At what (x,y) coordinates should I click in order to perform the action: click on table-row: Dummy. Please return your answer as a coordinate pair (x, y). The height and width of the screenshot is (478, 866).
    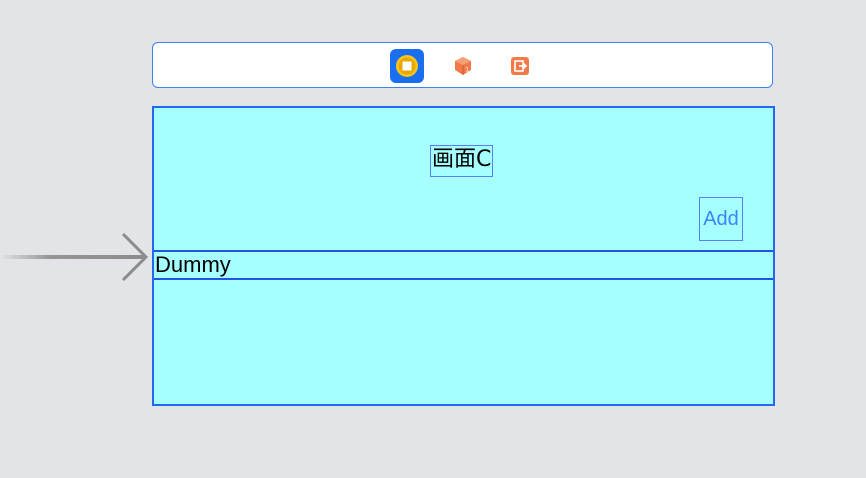
    Looking at the image, I should click on (463, 265).